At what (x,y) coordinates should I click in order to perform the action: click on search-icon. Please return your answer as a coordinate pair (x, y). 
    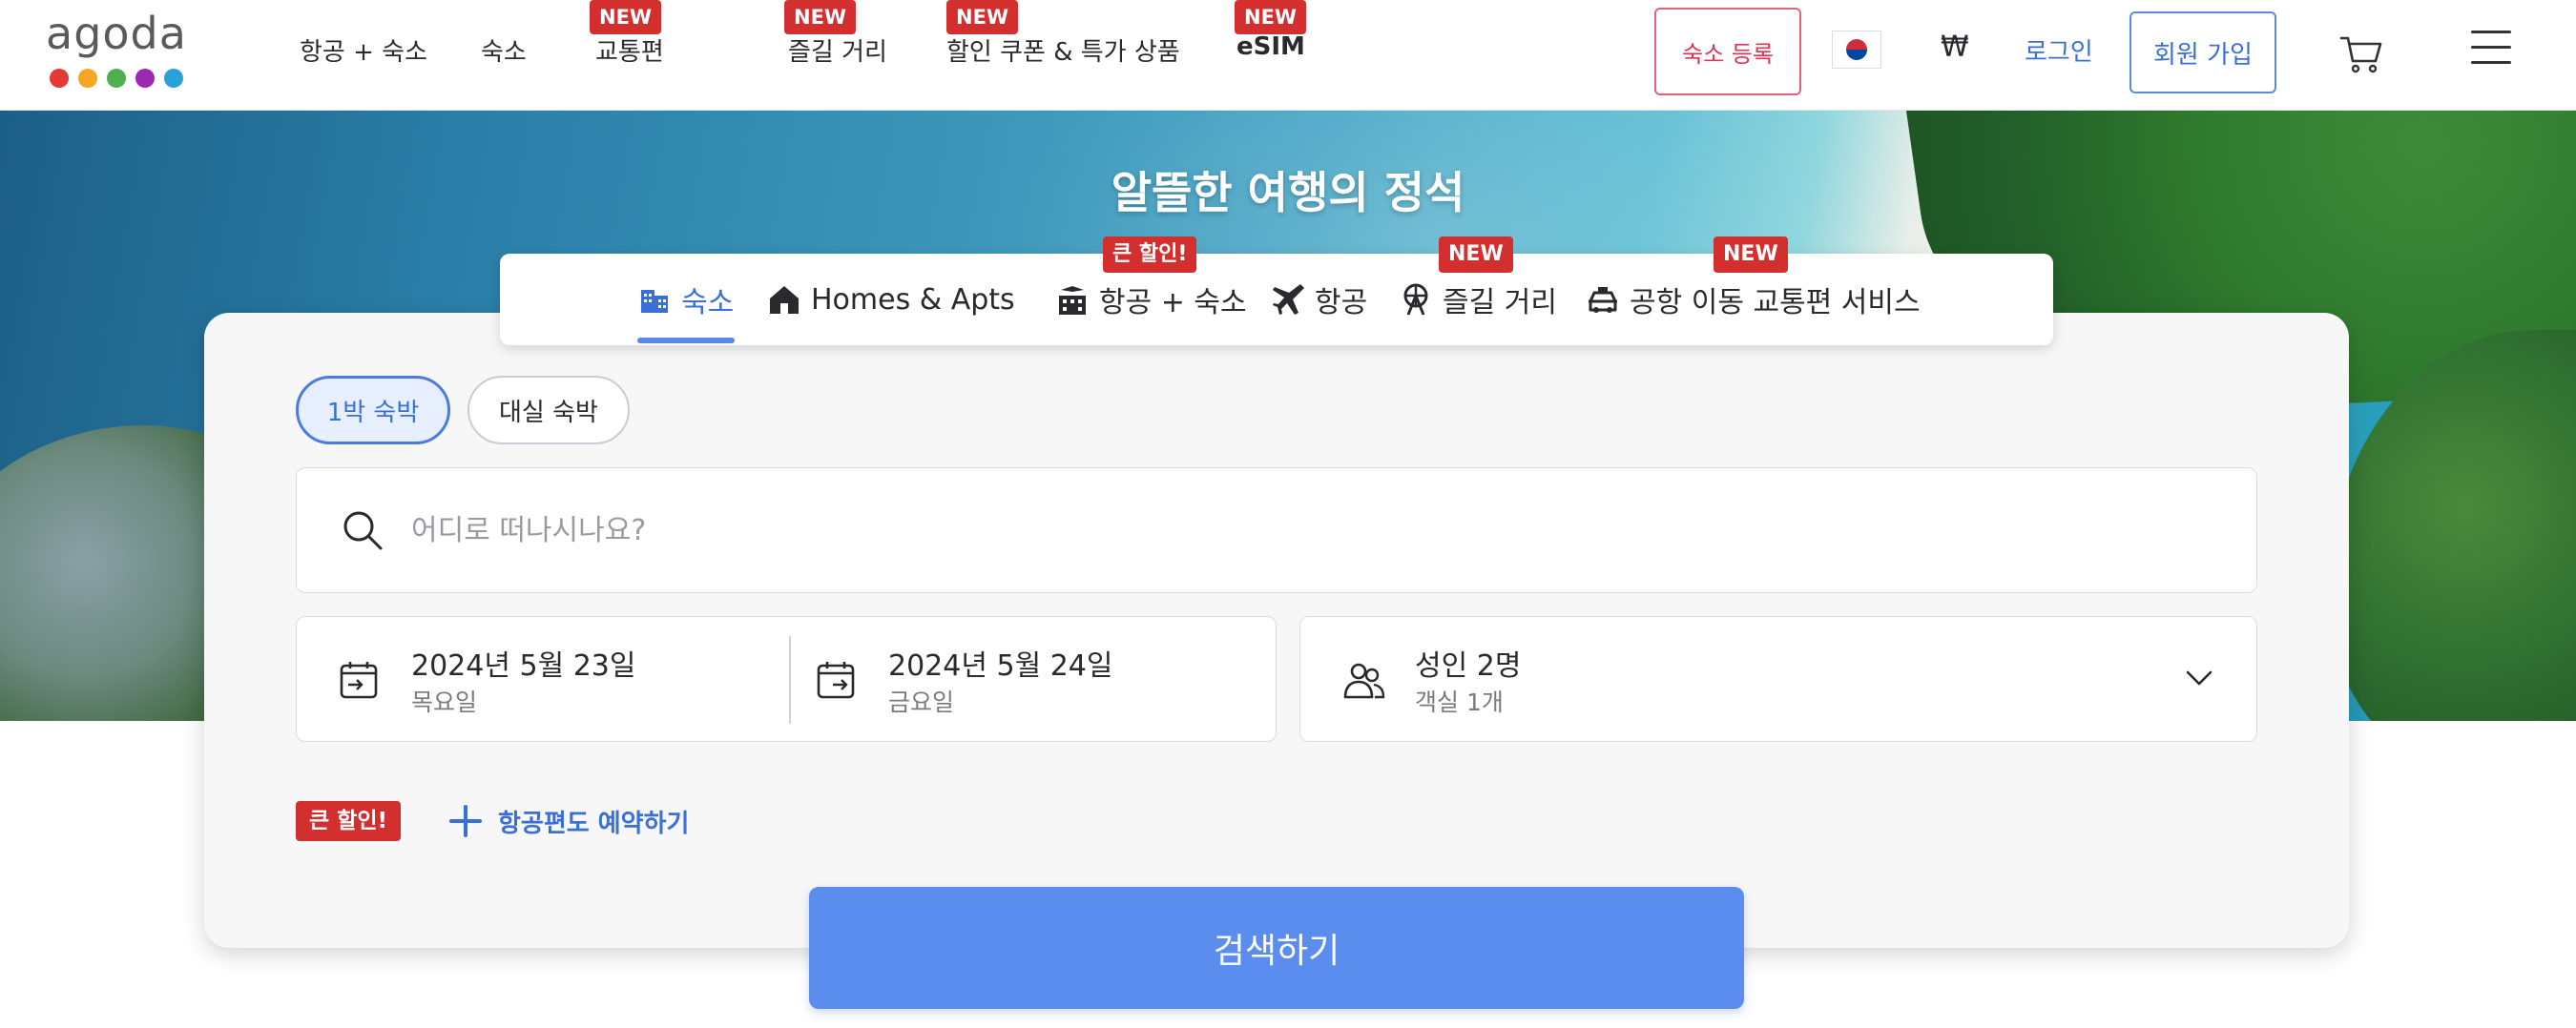
    Looking at the image, I should click on (363, 530).